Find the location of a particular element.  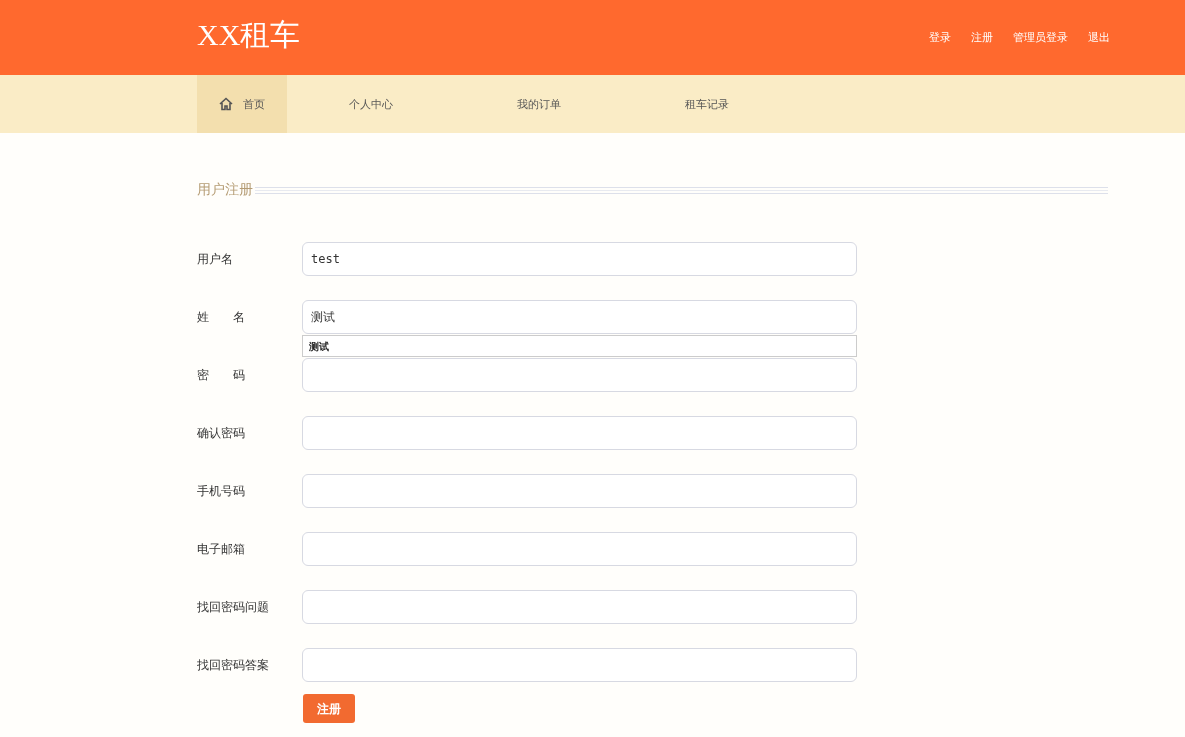

field-label: 确认密码 is located at coordinates (221, 433).